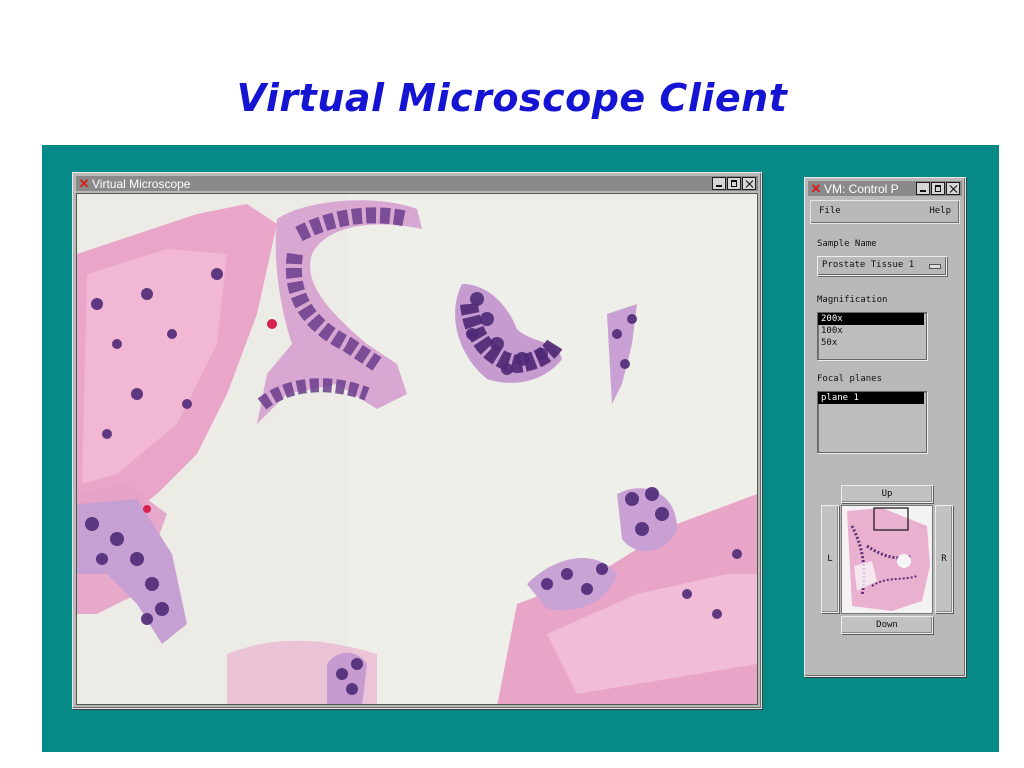 The height and width of the screenshot is (768, 1024). I want to click on control-panel-title: VM: Control P, so click(861, 189).